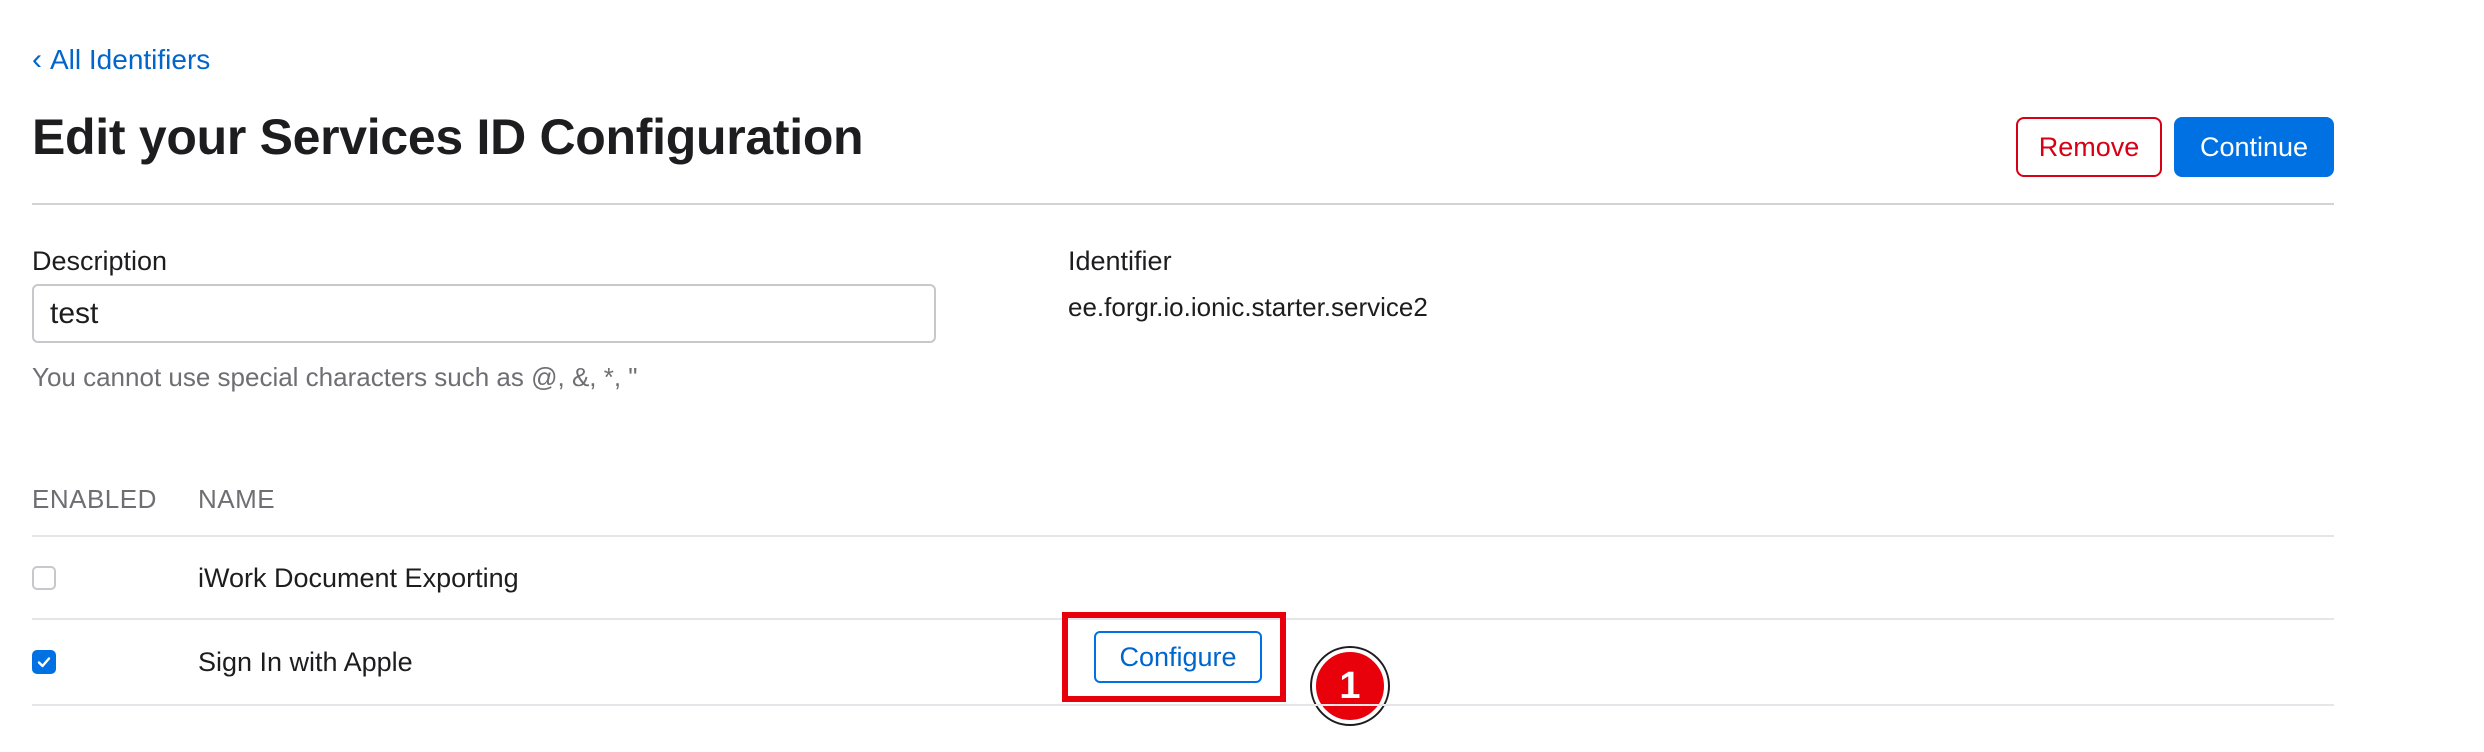 This screenshot has height=752, width=2484. What do you see at coordinates (44, 578) in the screenshot?
I see `enabled-checkbox-iwork` at bounding box center [44, 578].